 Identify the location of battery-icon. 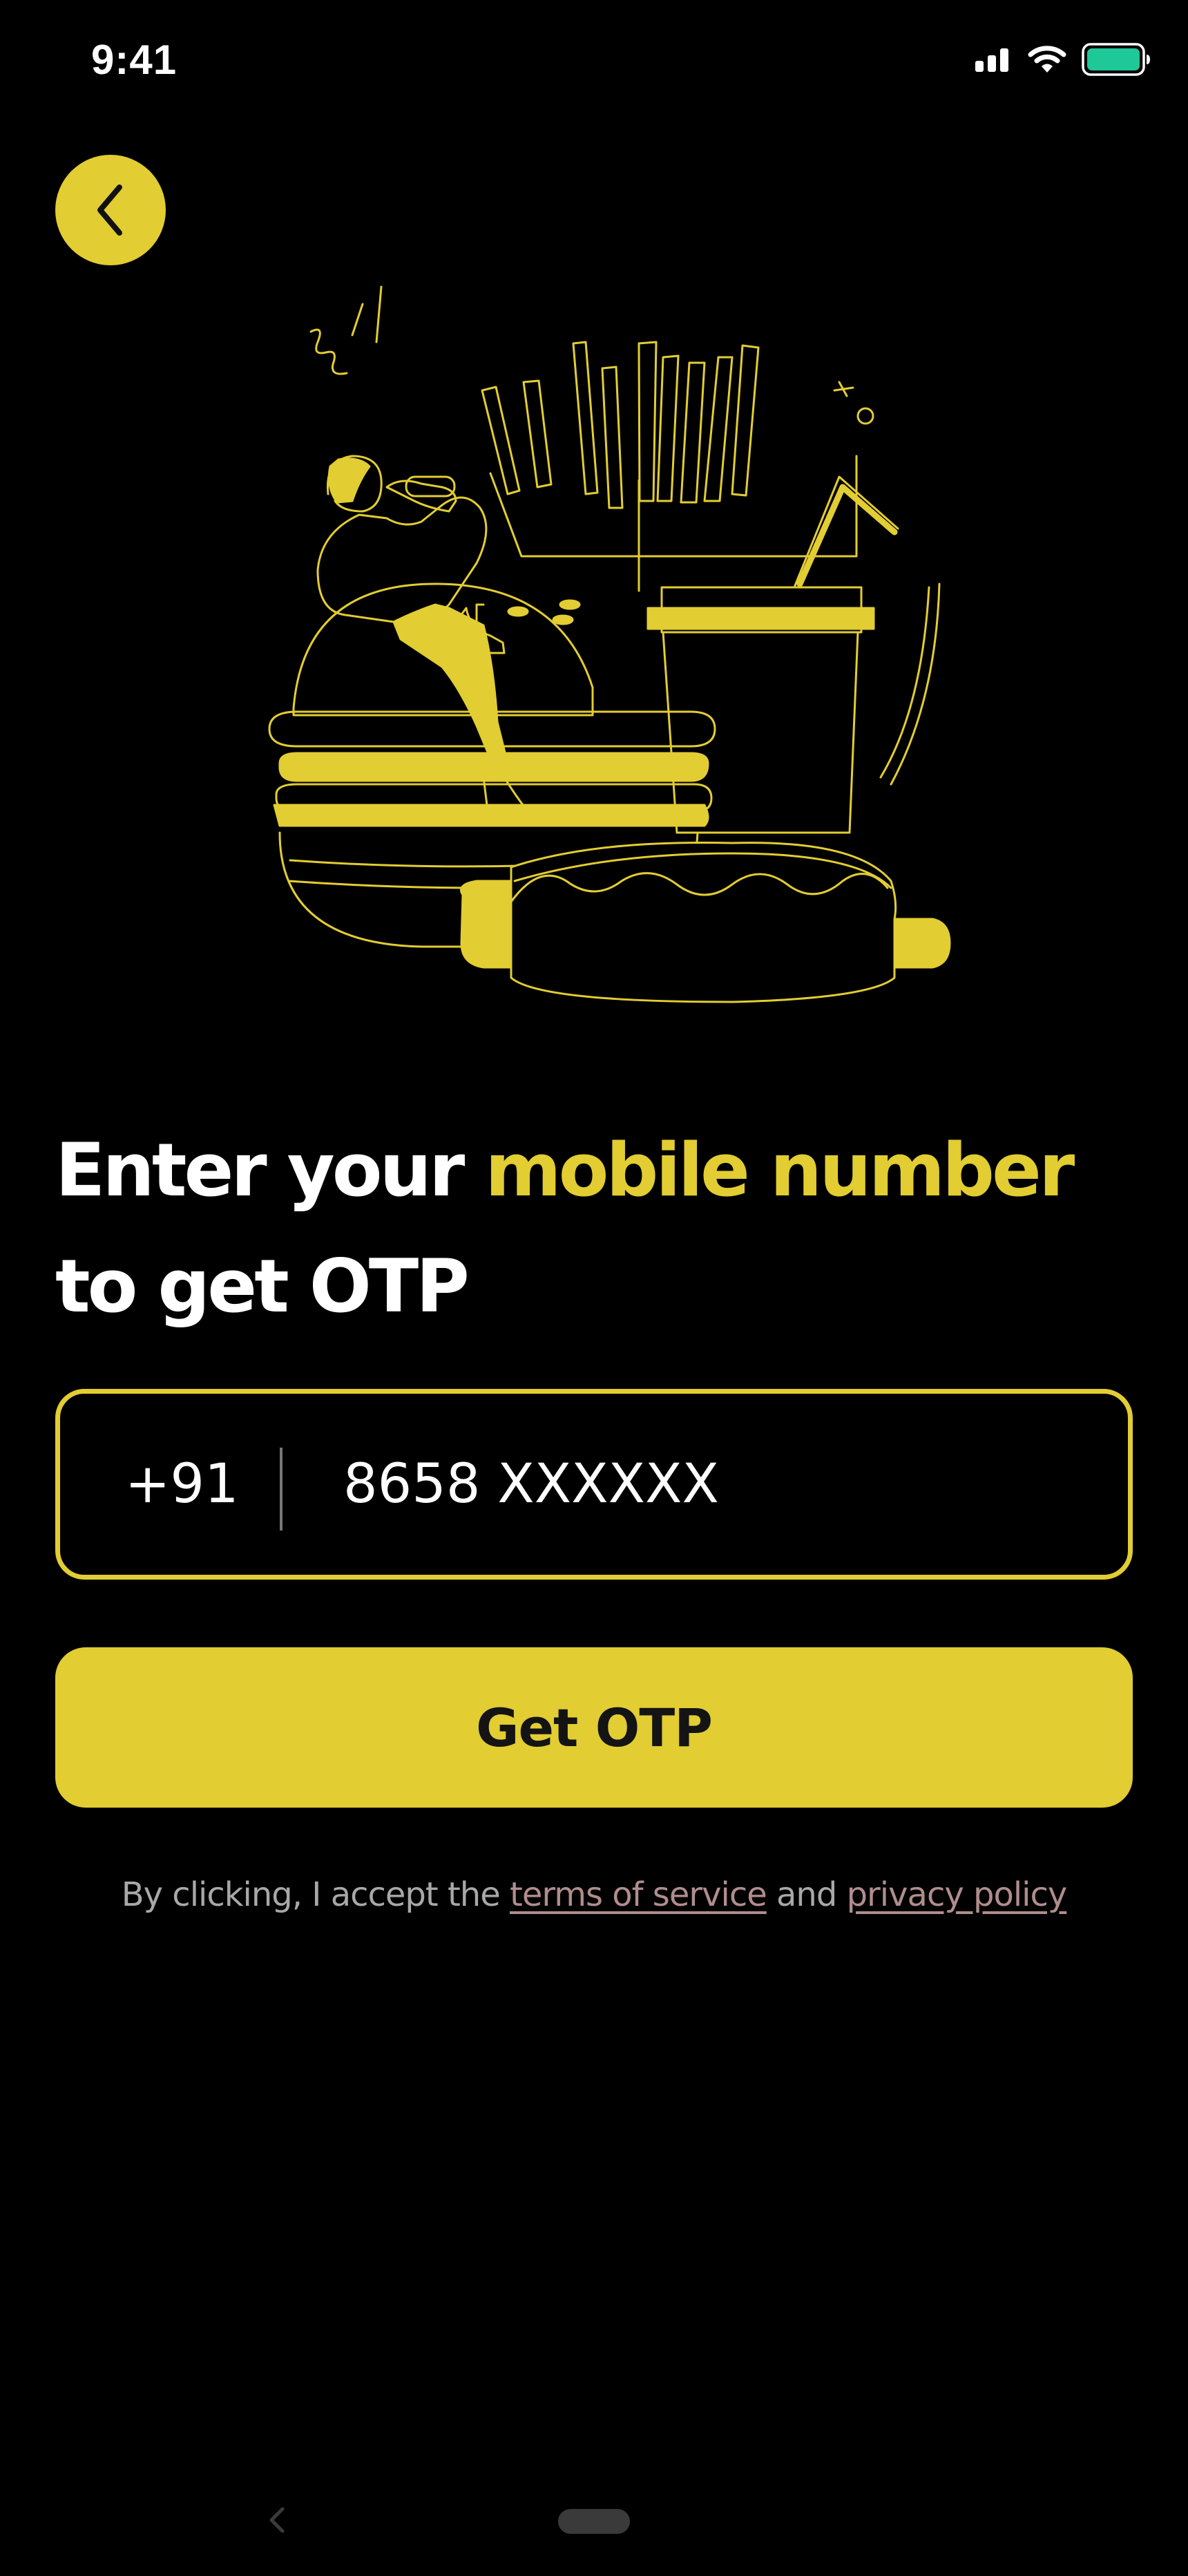
(1116, 59).